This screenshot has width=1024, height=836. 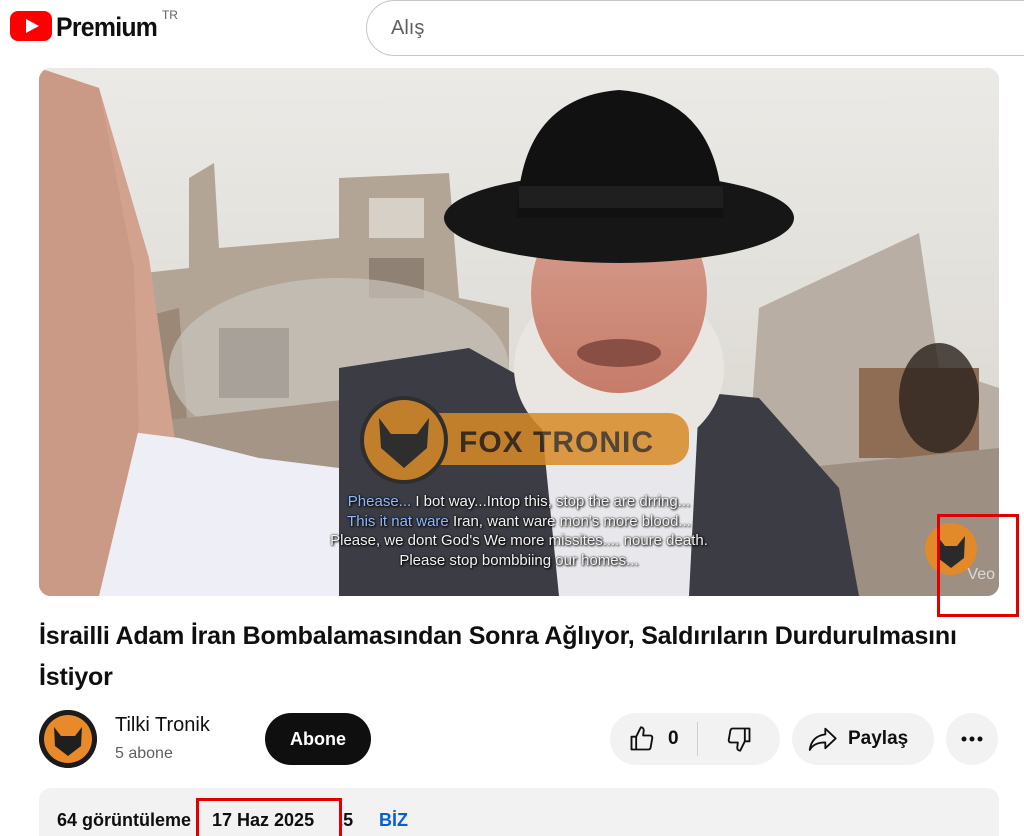 What do you see at coordinates (642, 738) in the screenshot?
I see `thumbs-up-icon` at bounding box center [642, 738].